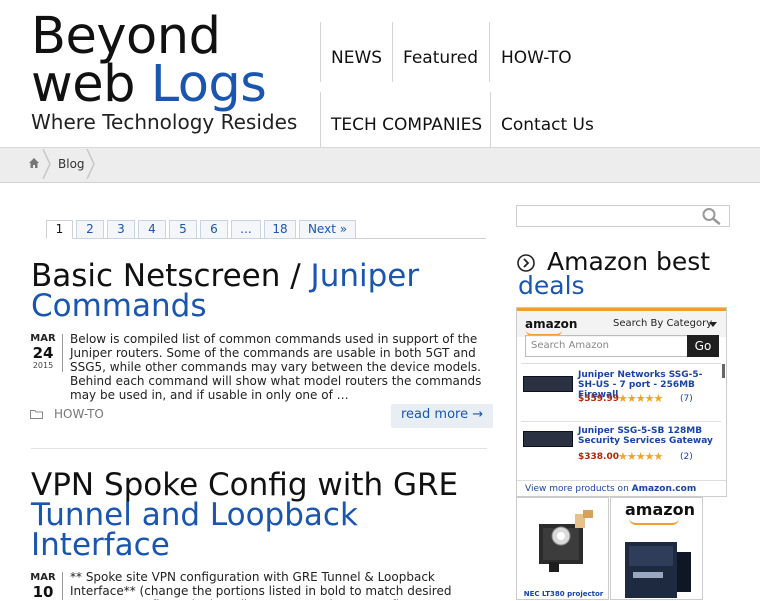 The image size is (760, 601). Describe the element at coordinates (43, 592) in the screenshot. I see `post-date-day: 10` at that location.